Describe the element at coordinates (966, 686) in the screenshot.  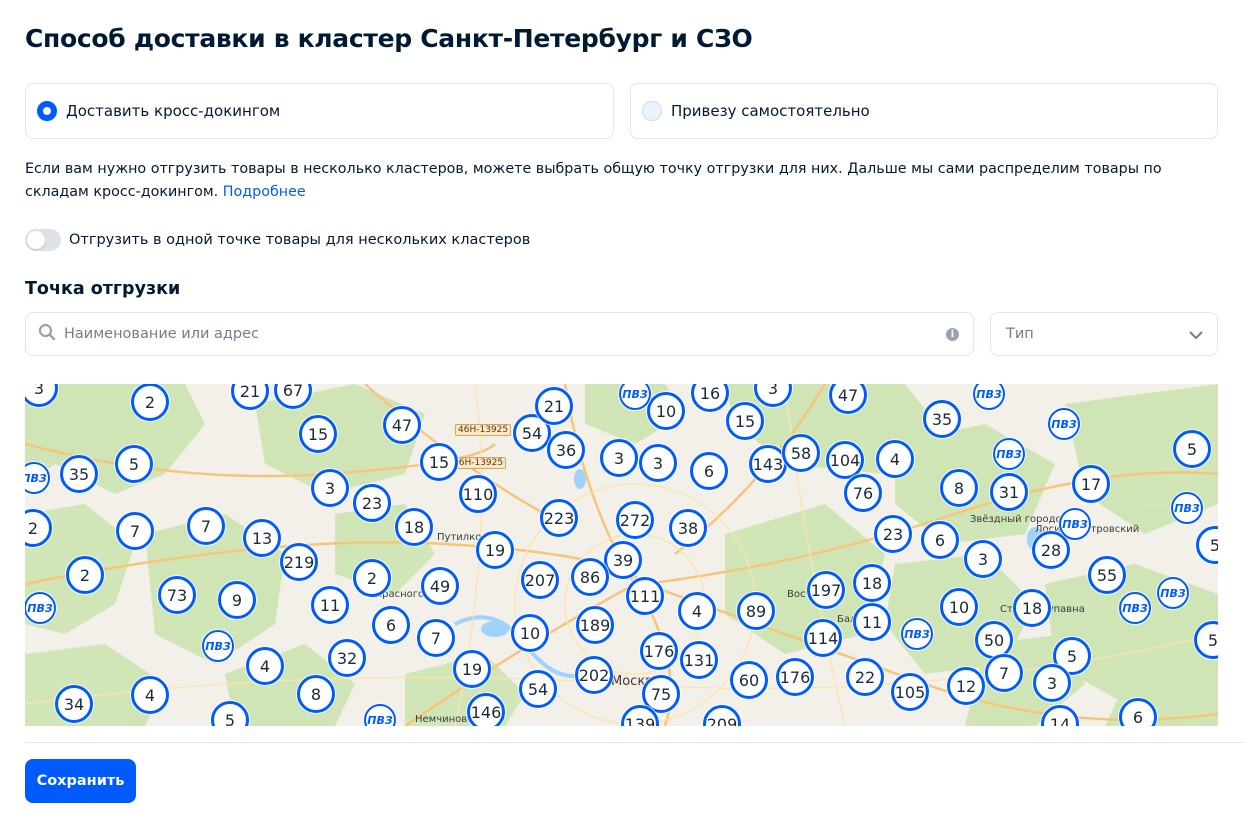
I see `map-cluster-marker: 12` at that location.